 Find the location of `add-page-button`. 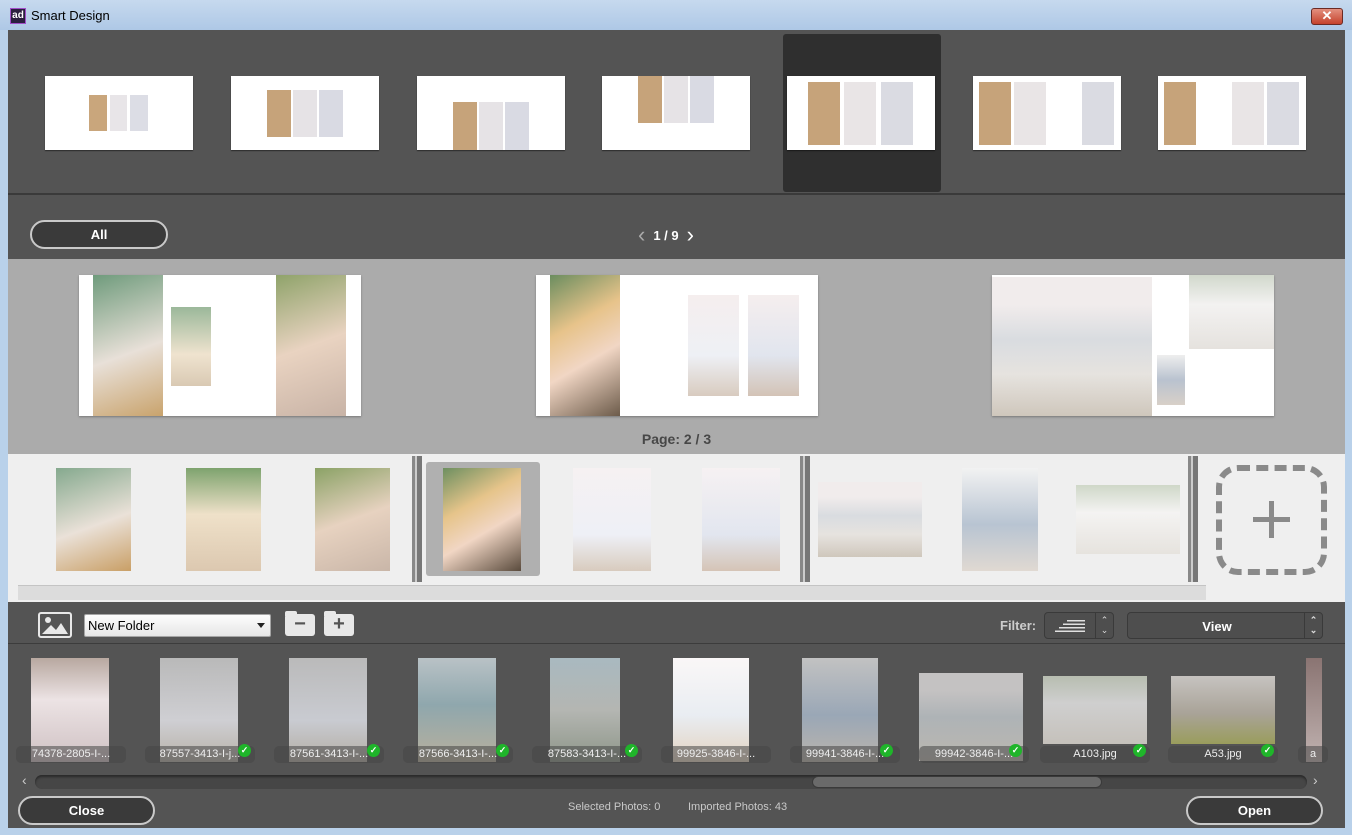

add-page-button is located at coordinates (1271, 520).